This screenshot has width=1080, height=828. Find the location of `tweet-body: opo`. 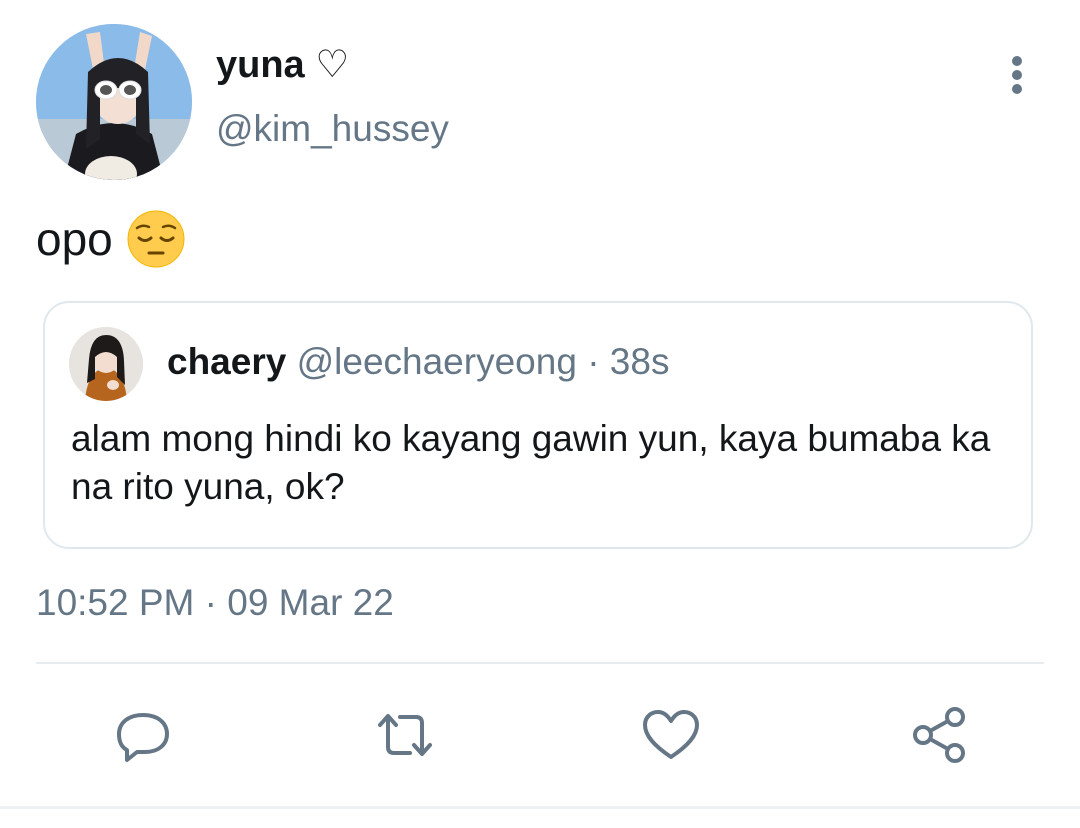

tweet-body: opo is located at coordinates (110, 239).